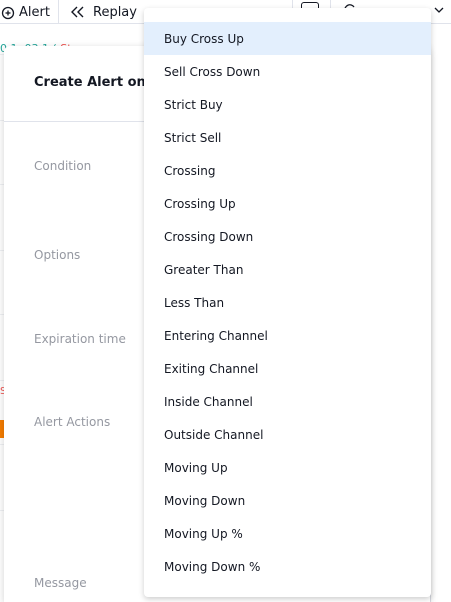 Image resolution: width=451 pixels, height=602 pixels. I want to click on dropdown-option: Outside Channel, so click(287, 434).